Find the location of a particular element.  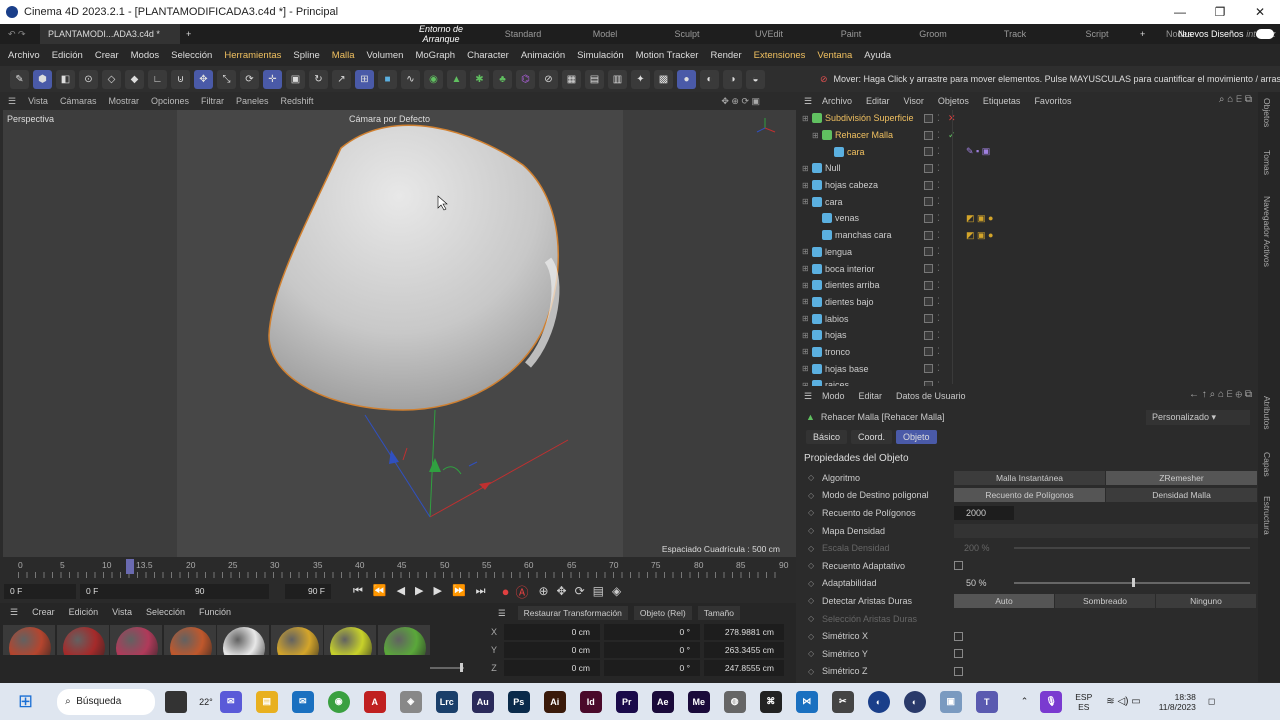

viewport-menu-item: Cámaras is located at coordinates (78, 101).